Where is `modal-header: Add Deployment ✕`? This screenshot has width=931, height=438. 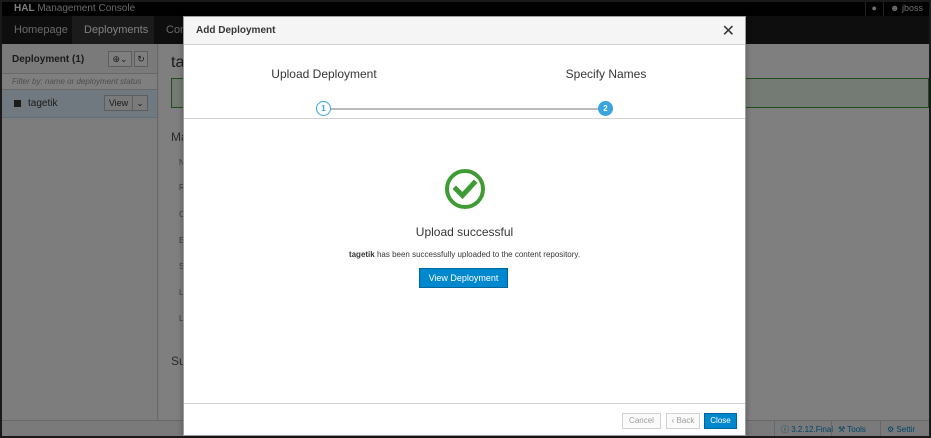 modal-header: Add Deployment ✕ is located at coordinates (464, 31).